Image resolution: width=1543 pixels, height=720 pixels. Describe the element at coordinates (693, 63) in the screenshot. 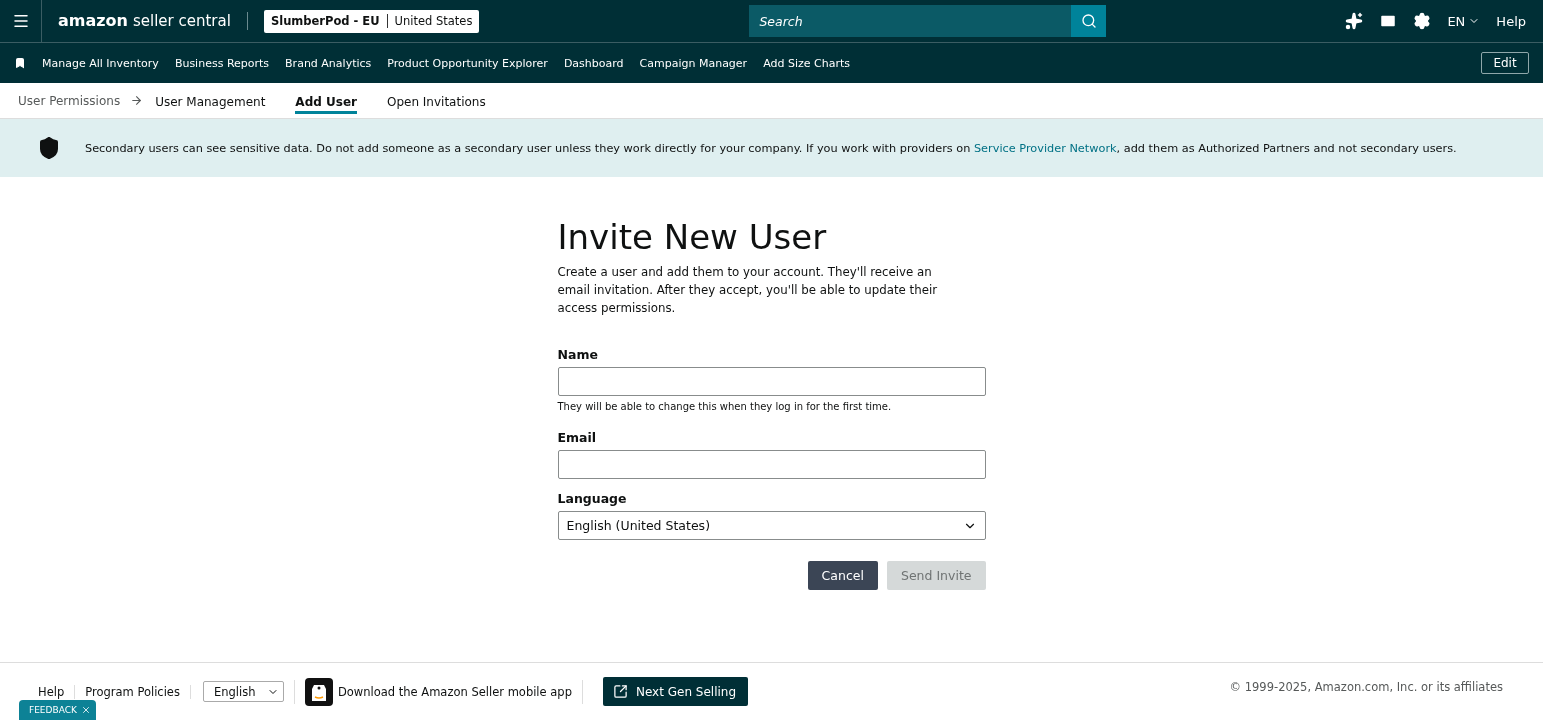

I see `nav-link: Campaign Manager` at that location.